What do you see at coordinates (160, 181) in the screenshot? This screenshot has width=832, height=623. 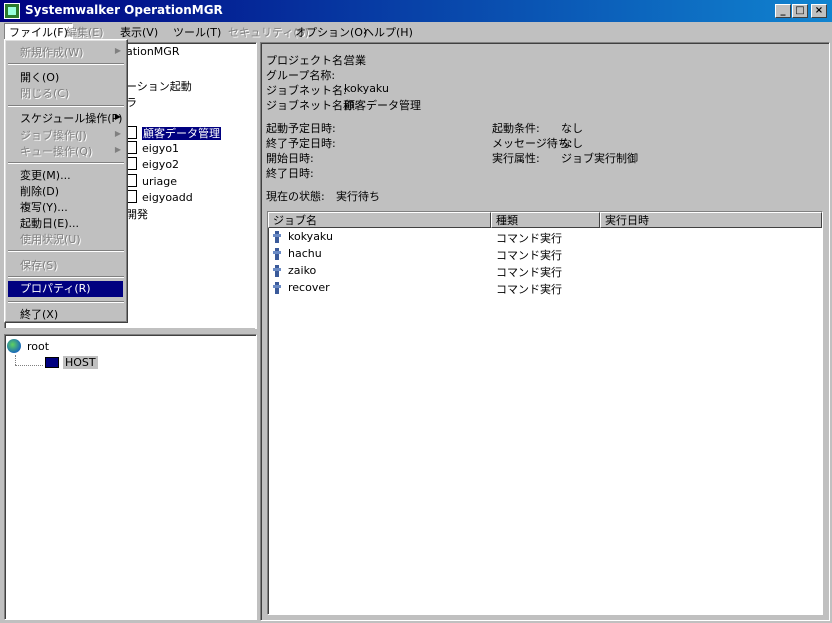 I see `tree-item-label: uriage` at bounding box center [160, 181].